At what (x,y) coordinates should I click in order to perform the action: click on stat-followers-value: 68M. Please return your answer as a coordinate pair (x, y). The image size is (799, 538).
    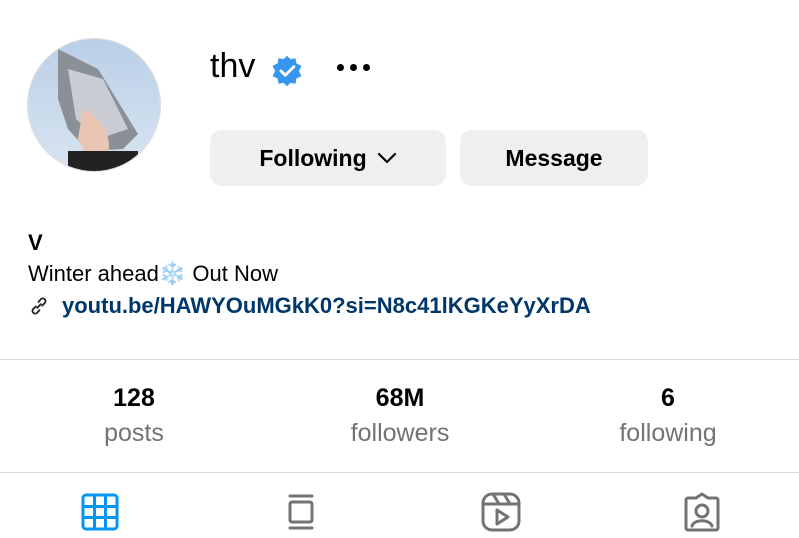
    Looking at the image, I should click on (400, 398).